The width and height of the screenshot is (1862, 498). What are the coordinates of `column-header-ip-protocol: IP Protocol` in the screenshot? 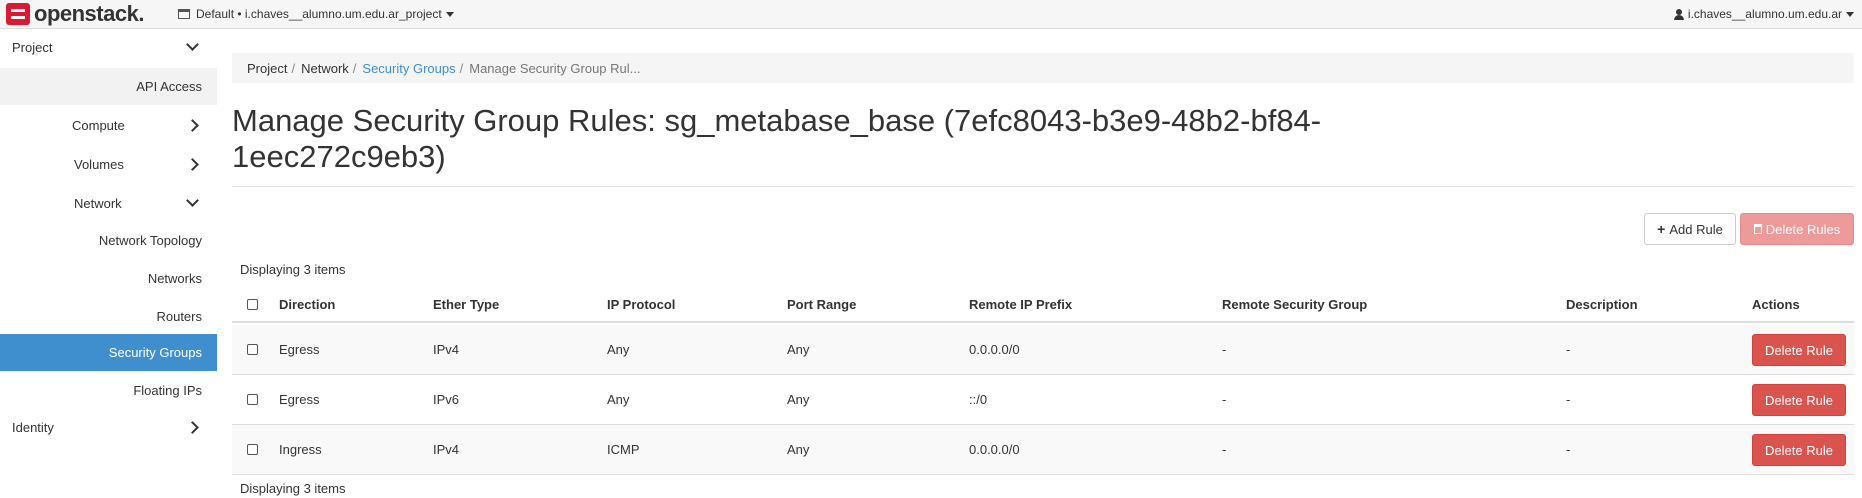 It's located at (641, 304).